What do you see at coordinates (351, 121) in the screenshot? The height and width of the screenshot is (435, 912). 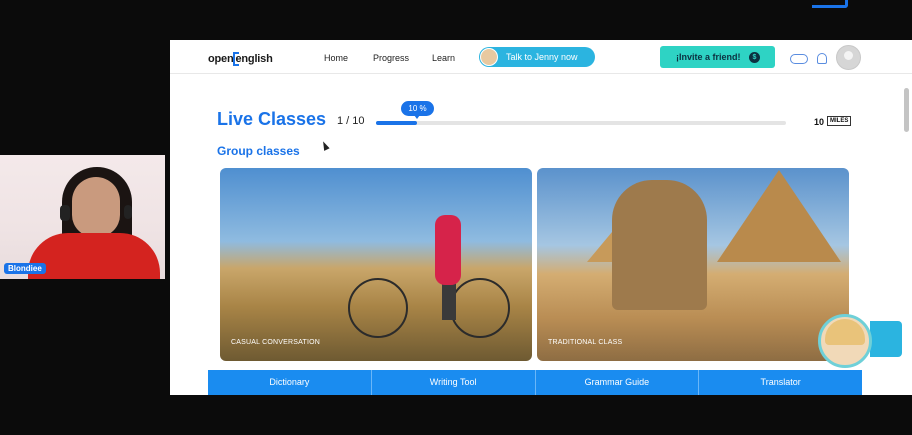 I see `class-counter: 1 / 10` at bounding box center [351, 121].